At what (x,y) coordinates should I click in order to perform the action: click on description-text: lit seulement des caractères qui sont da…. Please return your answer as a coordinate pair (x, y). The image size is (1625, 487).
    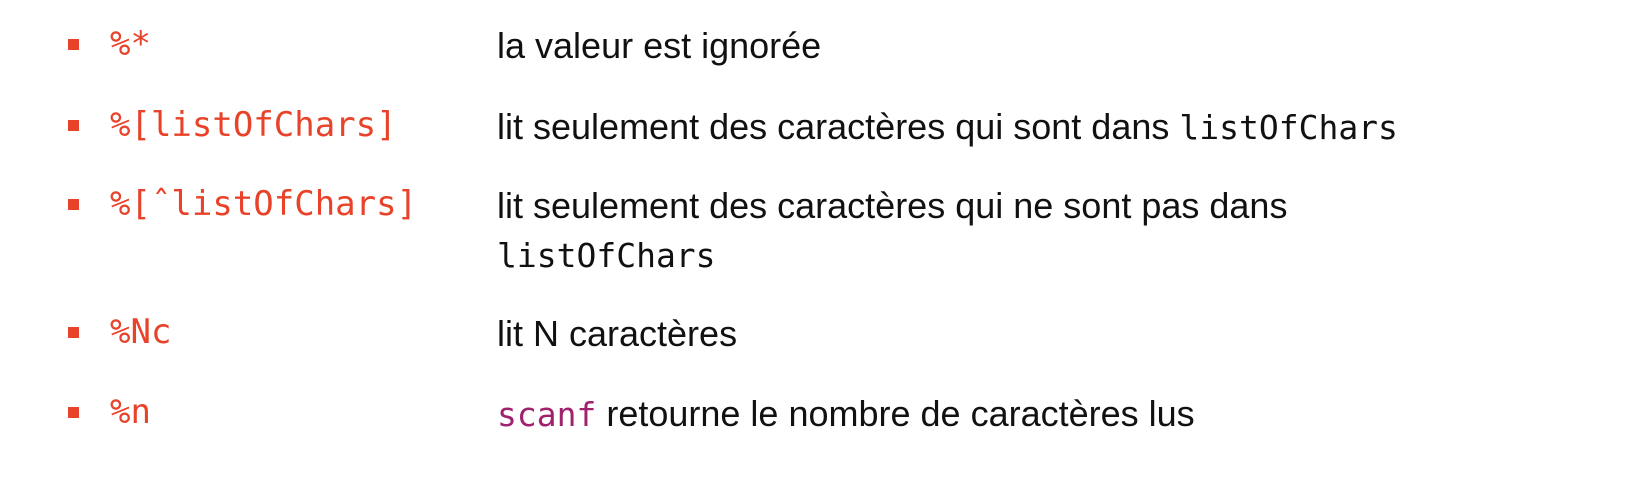
    Looking at the image, I should click on (838, 126).